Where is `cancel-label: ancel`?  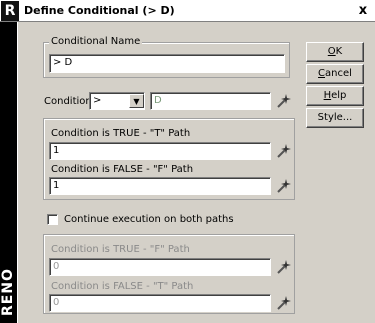
cancel-label: ancel is located at coordinates (338, 73).